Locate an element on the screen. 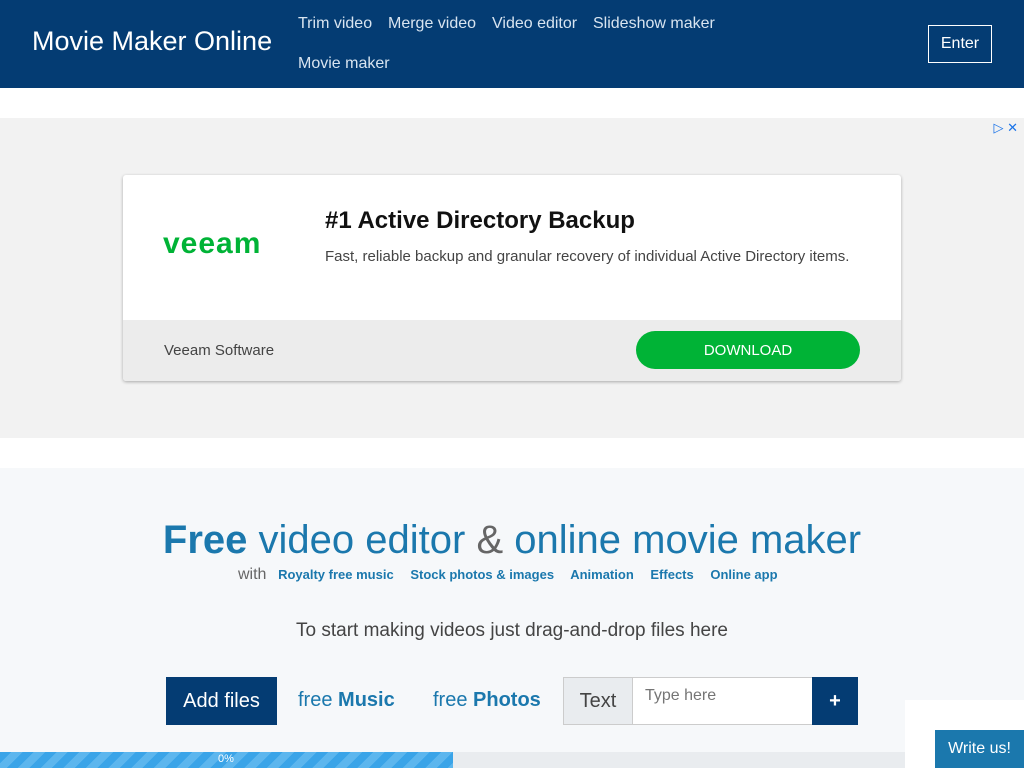 This screenshot has height=768, width=1024. text-input is located at coordinates (722, 701).